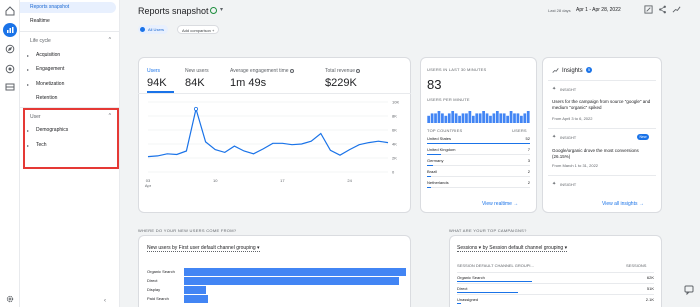 This screenshot has width=700, height=307. I want to click on users-per-minute-label: USERS PER MINUTE, so click(448, 99).